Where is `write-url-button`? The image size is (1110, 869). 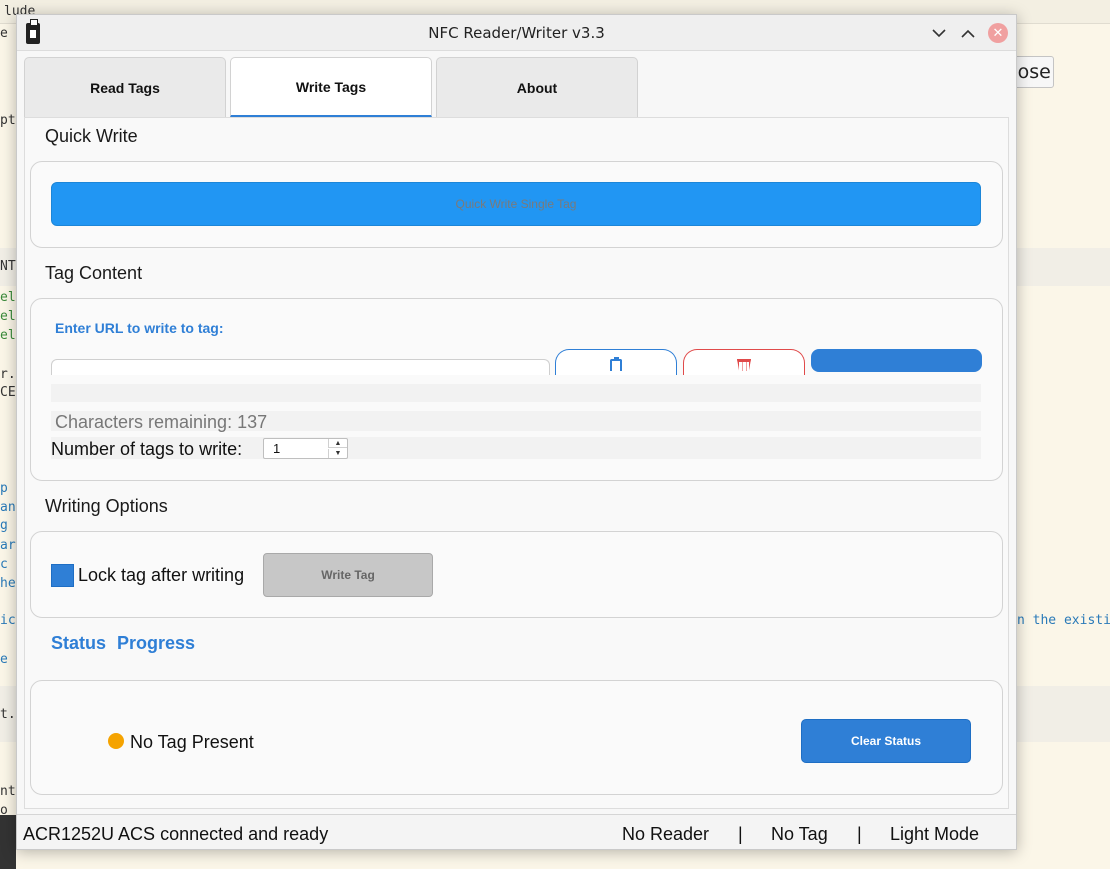 write-url-button is located at coordinates (896, 360).